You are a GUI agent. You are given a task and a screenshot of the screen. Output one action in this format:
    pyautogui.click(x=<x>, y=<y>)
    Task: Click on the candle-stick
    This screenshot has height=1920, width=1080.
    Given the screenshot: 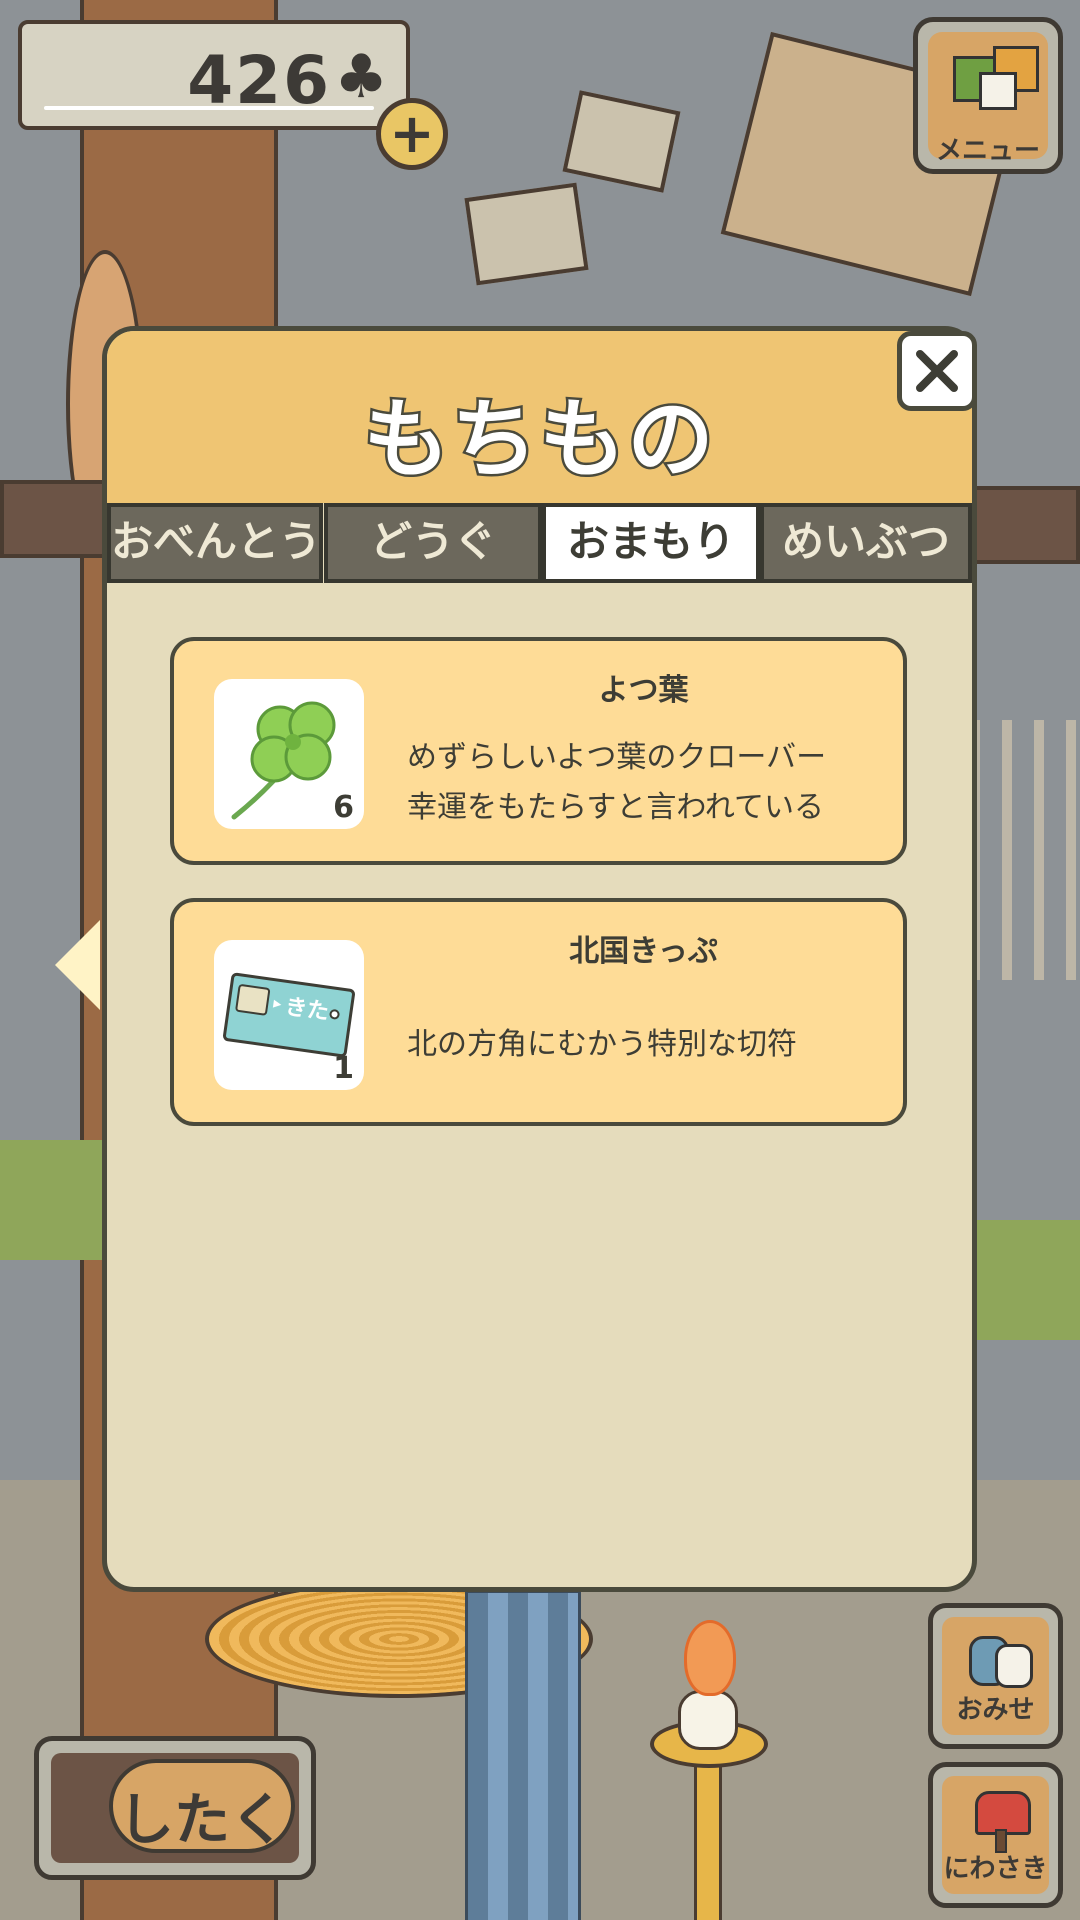 What is the action you would take?
    pyautogui.click(x=708, y=1835)
    